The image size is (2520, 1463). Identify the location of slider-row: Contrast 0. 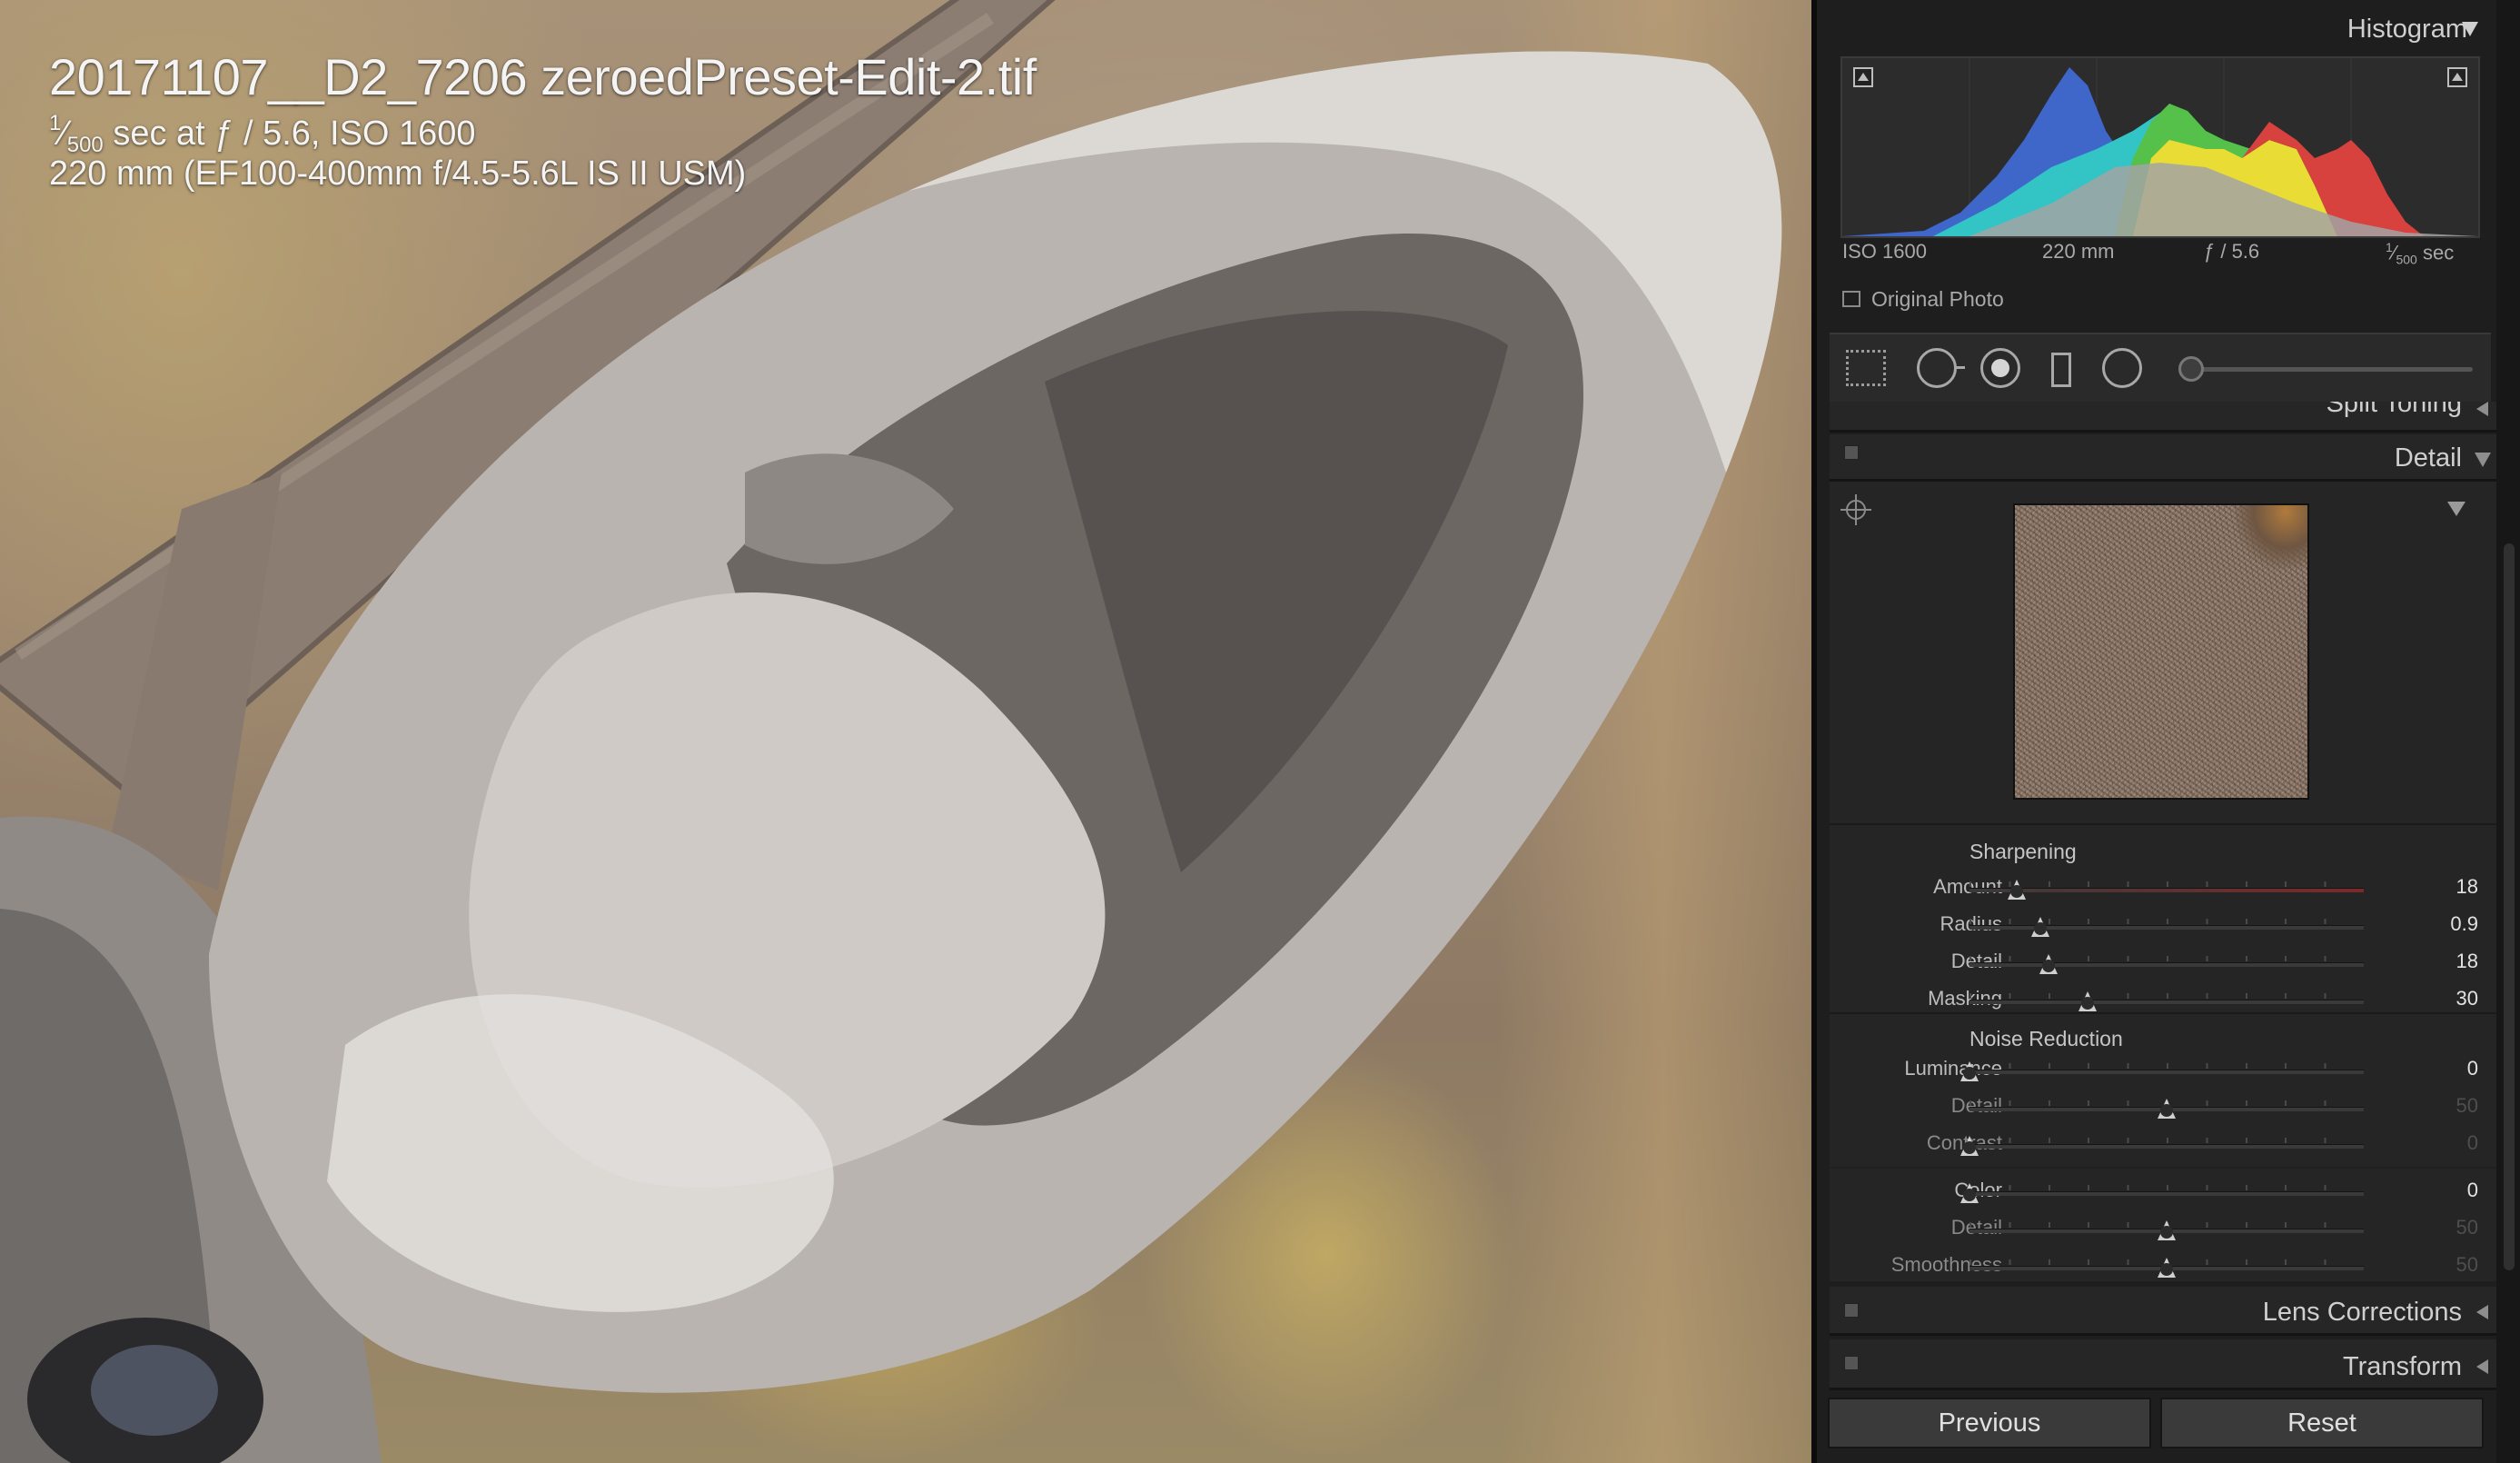
(2166, 1145).